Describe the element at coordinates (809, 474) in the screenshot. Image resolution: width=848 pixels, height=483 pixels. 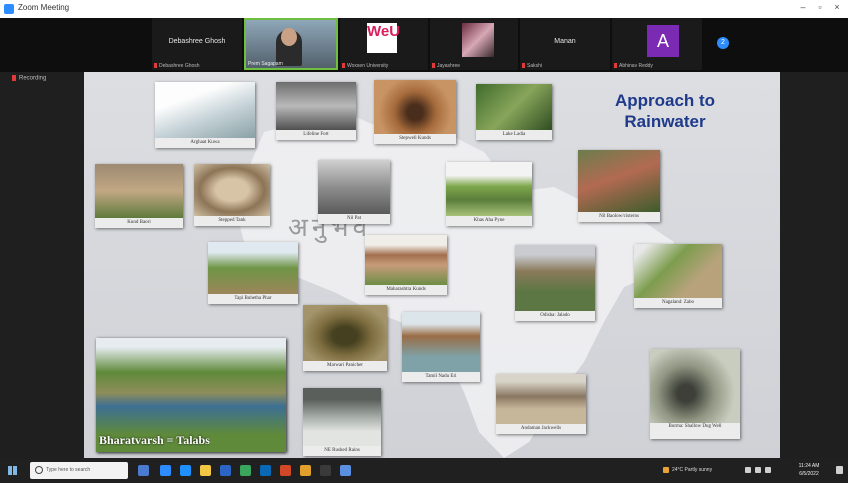
I see `clock-date: 6/5/2022` at that location.